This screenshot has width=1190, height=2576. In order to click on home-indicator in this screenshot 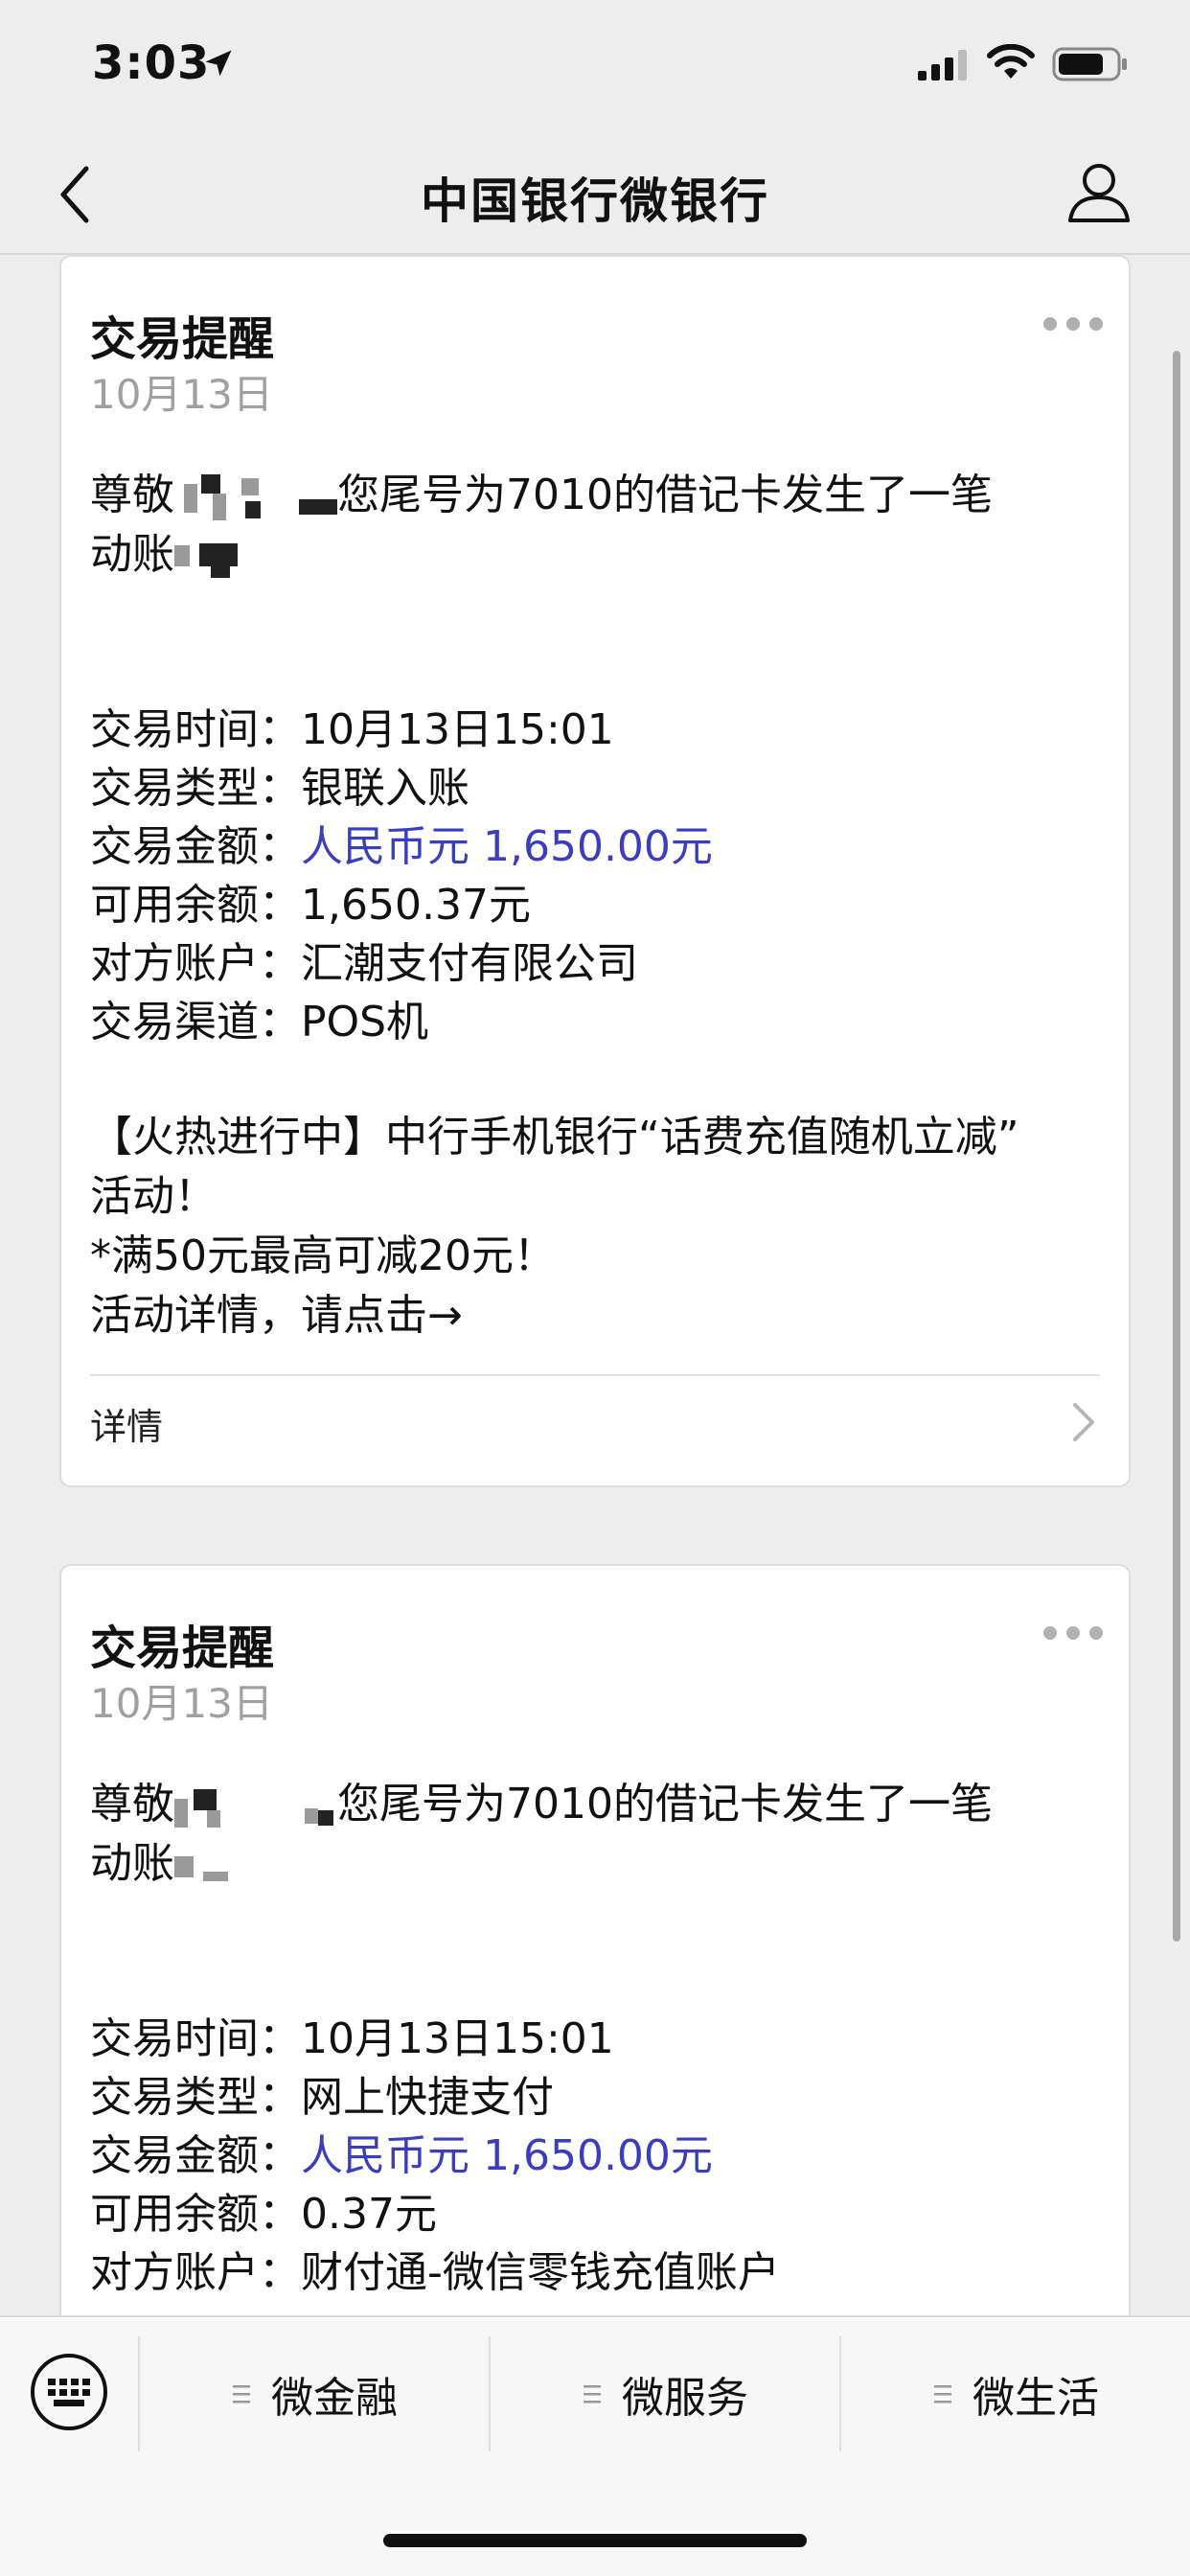, I will do `click(595, 2540)`.